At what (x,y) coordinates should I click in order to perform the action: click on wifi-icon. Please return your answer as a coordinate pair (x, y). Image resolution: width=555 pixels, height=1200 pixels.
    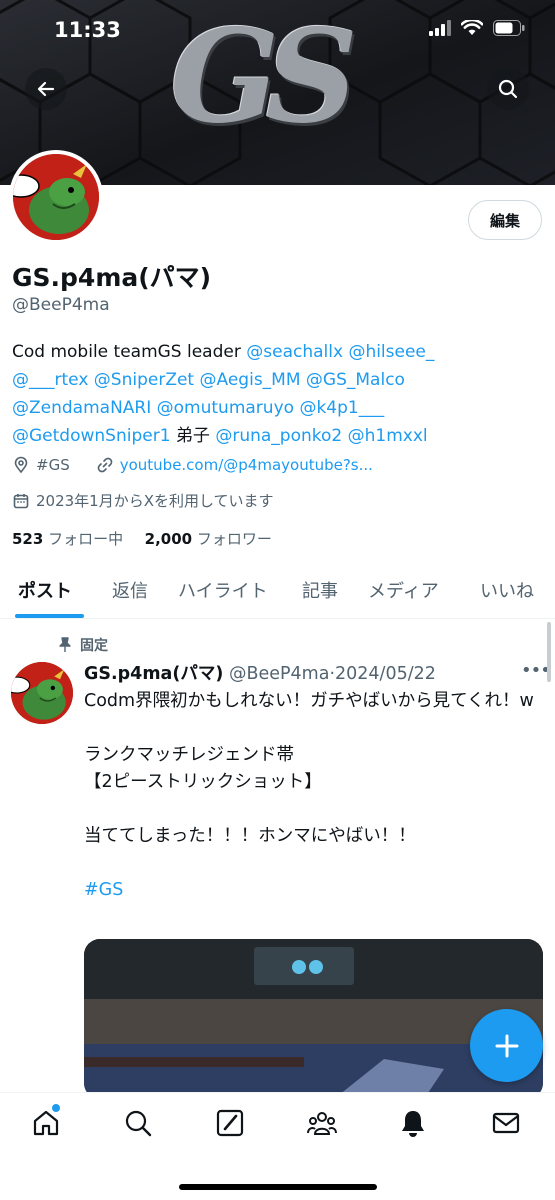
    Looking at the image, I should click on (472, 27).